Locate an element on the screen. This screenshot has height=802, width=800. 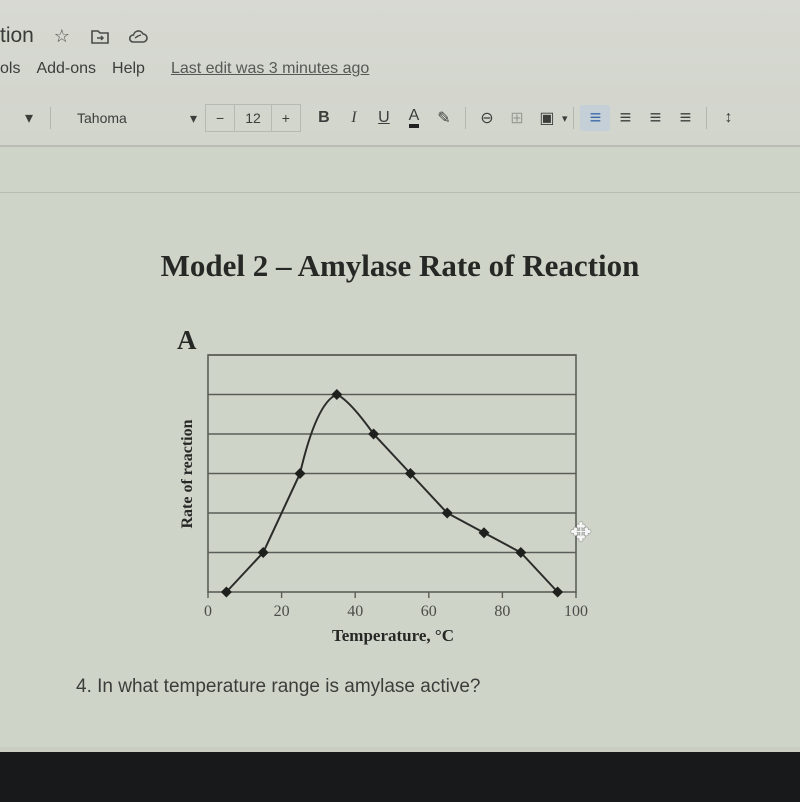
x-tick-label: 100 is located at coordinates (576, 611).